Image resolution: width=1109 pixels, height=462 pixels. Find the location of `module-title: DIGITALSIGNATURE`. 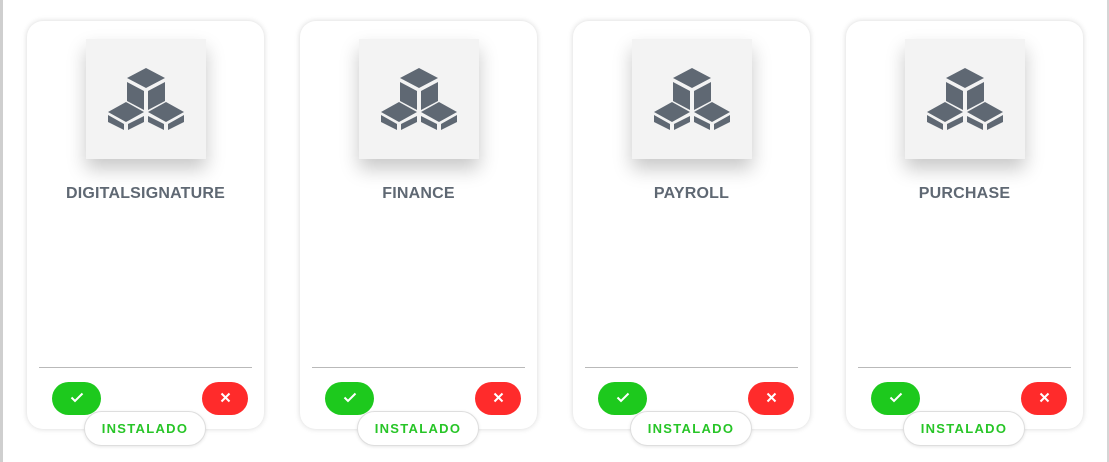

module-title: DIGITALSIGNATURE is located at coordinates (145, 193).